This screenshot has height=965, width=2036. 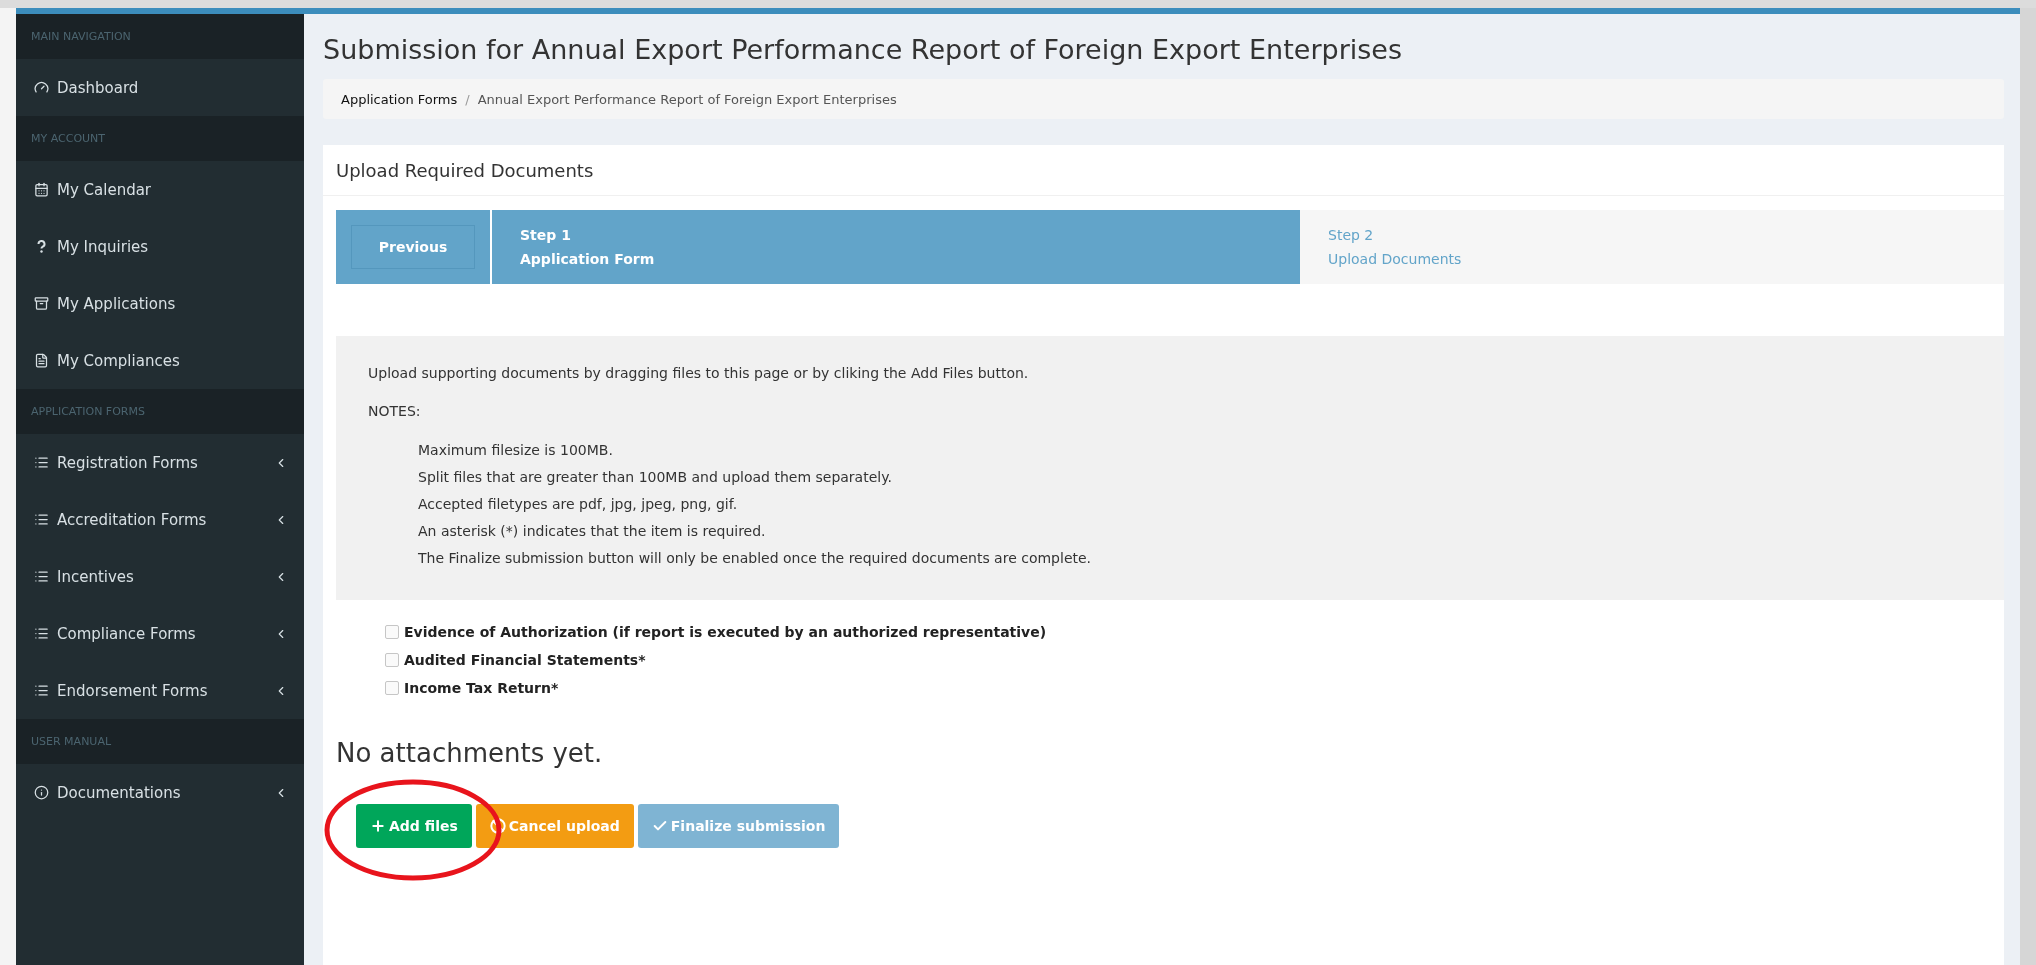 I want to click on sidebar-section-header: MAIN NAVIGATION, so click(x=160, y=36).